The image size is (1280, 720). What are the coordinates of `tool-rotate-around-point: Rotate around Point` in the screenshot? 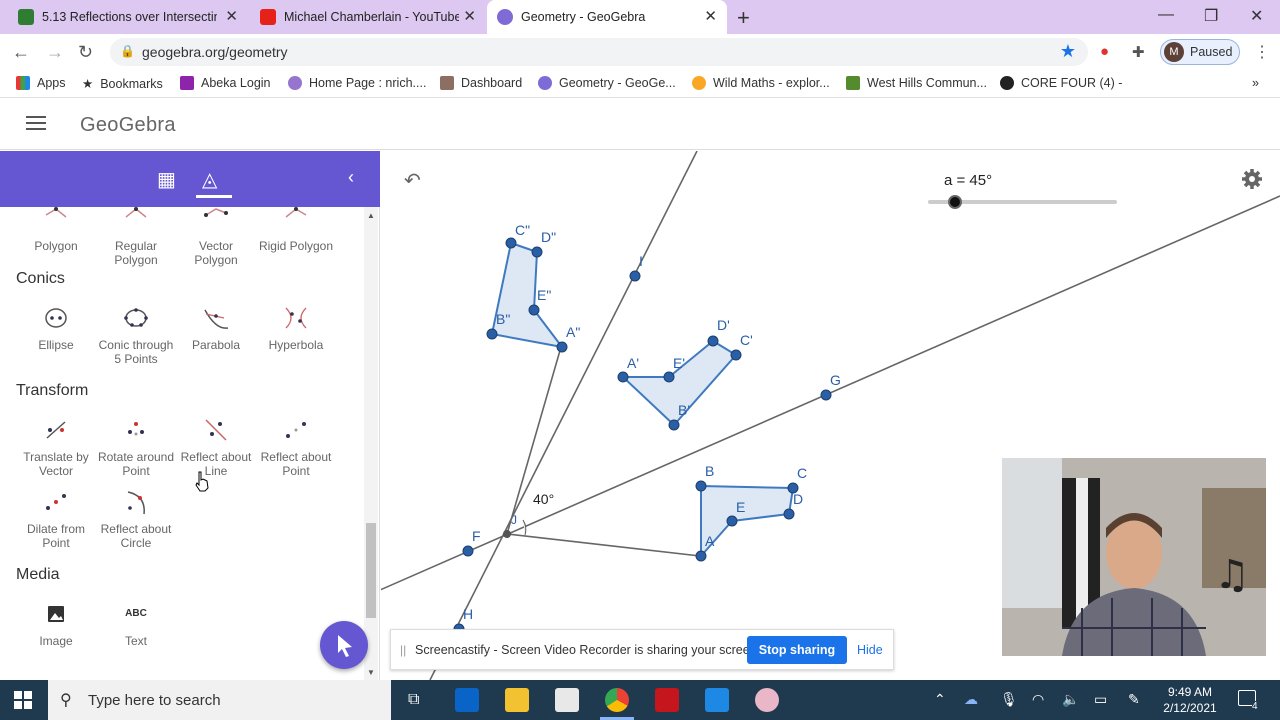 It's located at (136, 447).